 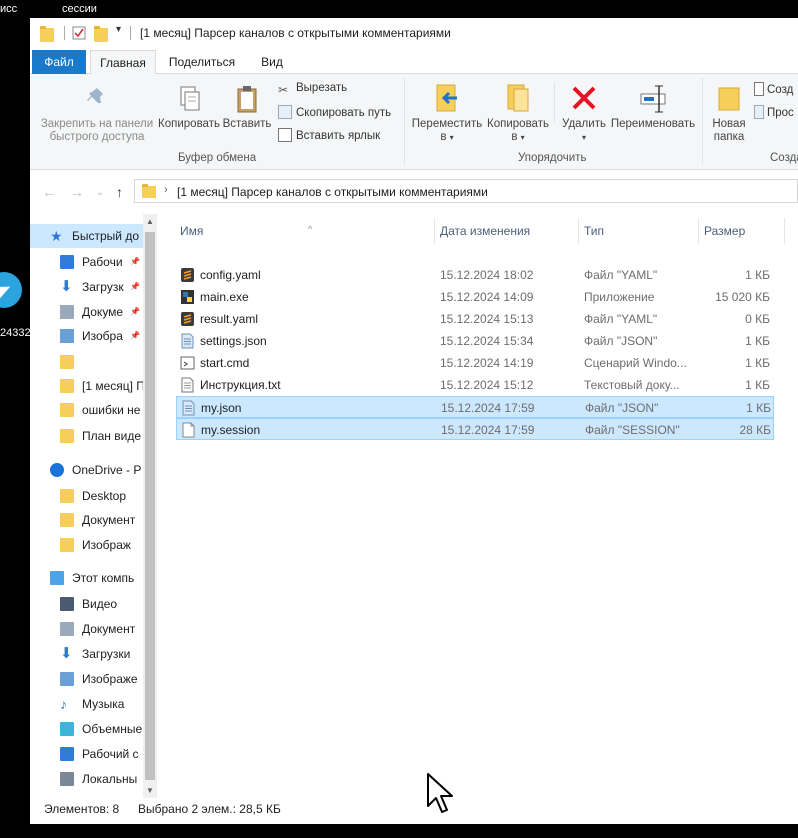 I want to click on recent-locations-icon: ⌄, so click(x=100, y=192).